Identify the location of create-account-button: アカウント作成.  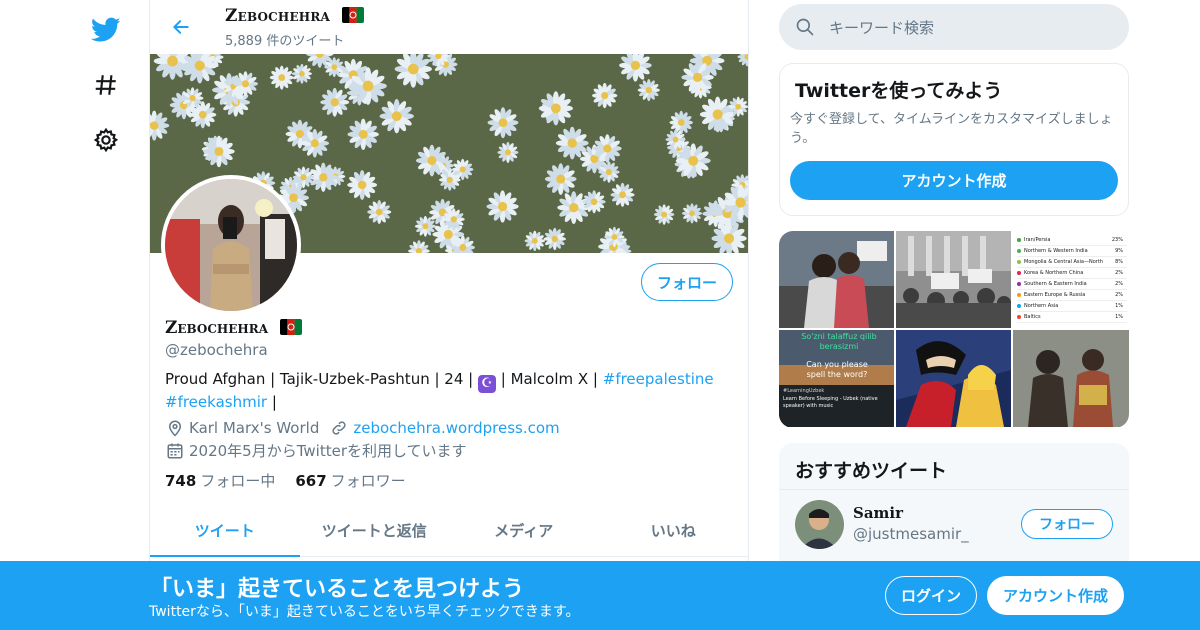
(954, 180).